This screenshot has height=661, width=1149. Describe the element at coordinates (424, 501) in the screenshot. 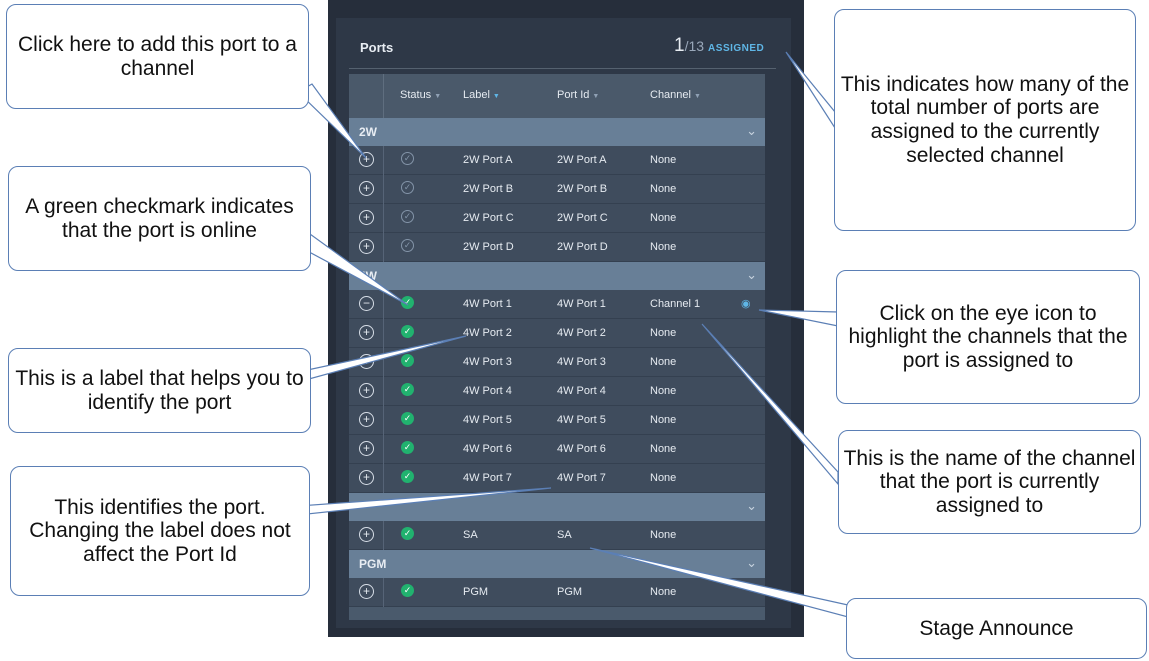

I see `pointer-port-id` at that location.